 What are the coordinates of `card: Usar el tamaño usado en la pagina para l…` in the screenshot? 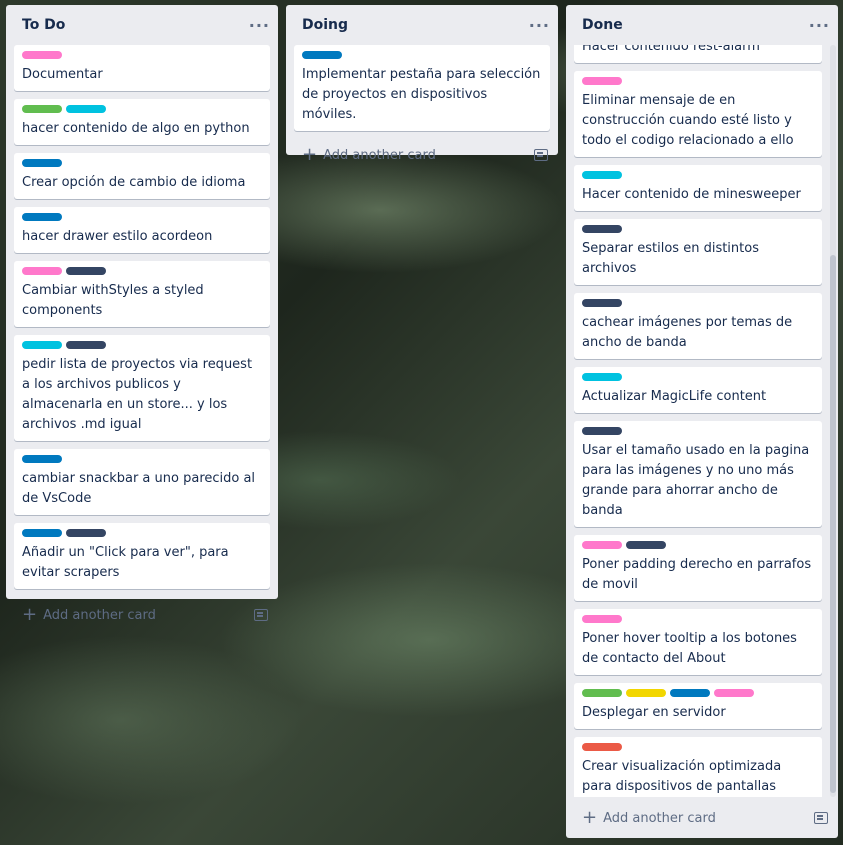 It's located at (698, 474).